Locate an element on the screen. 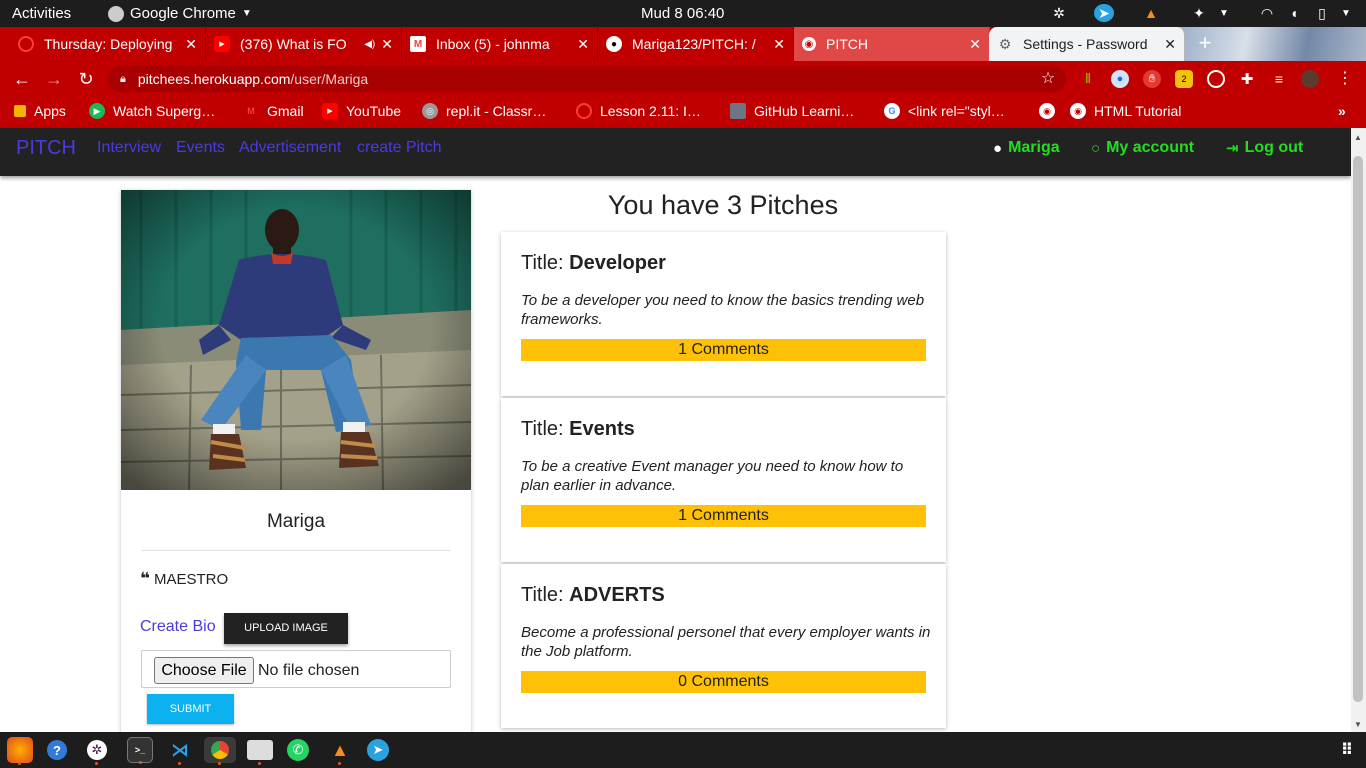  chrome-icon is located at coordinates (220, 751).